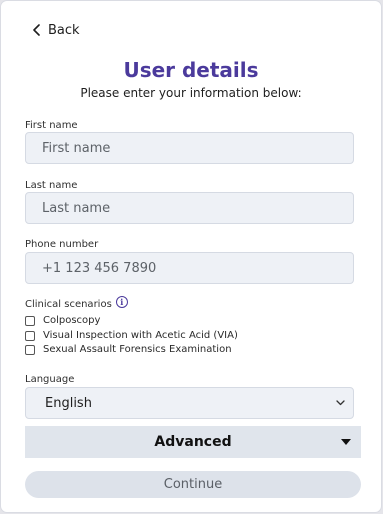 This screenshot has height=514, width=383. I want to click on last-name-input, so click(189, 208).